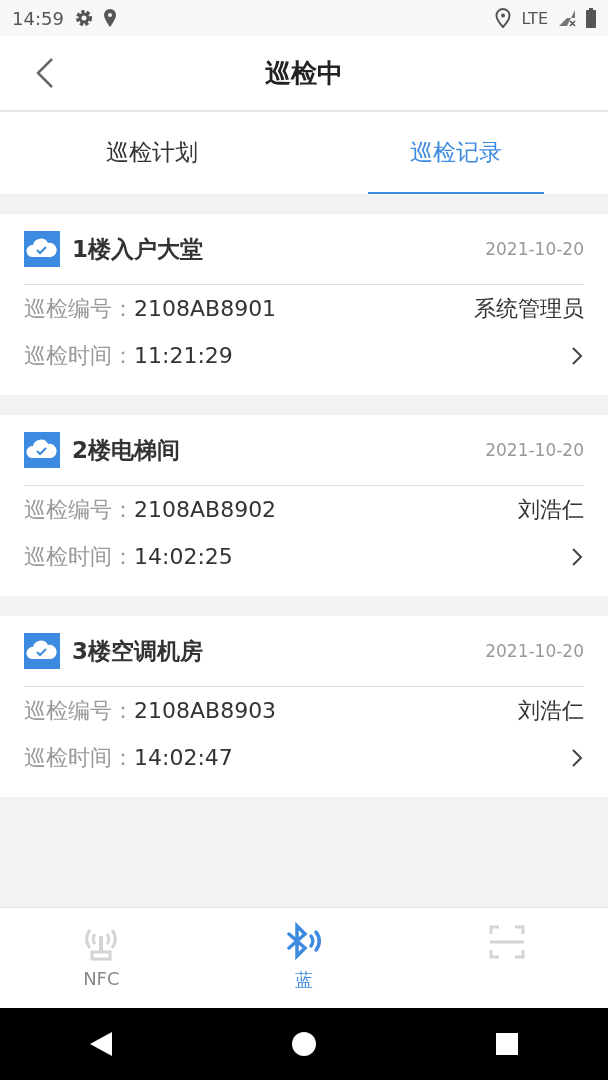  Describe the element at coordinates (304, 1044) in the screenshot. I see `home-icon` at that location.